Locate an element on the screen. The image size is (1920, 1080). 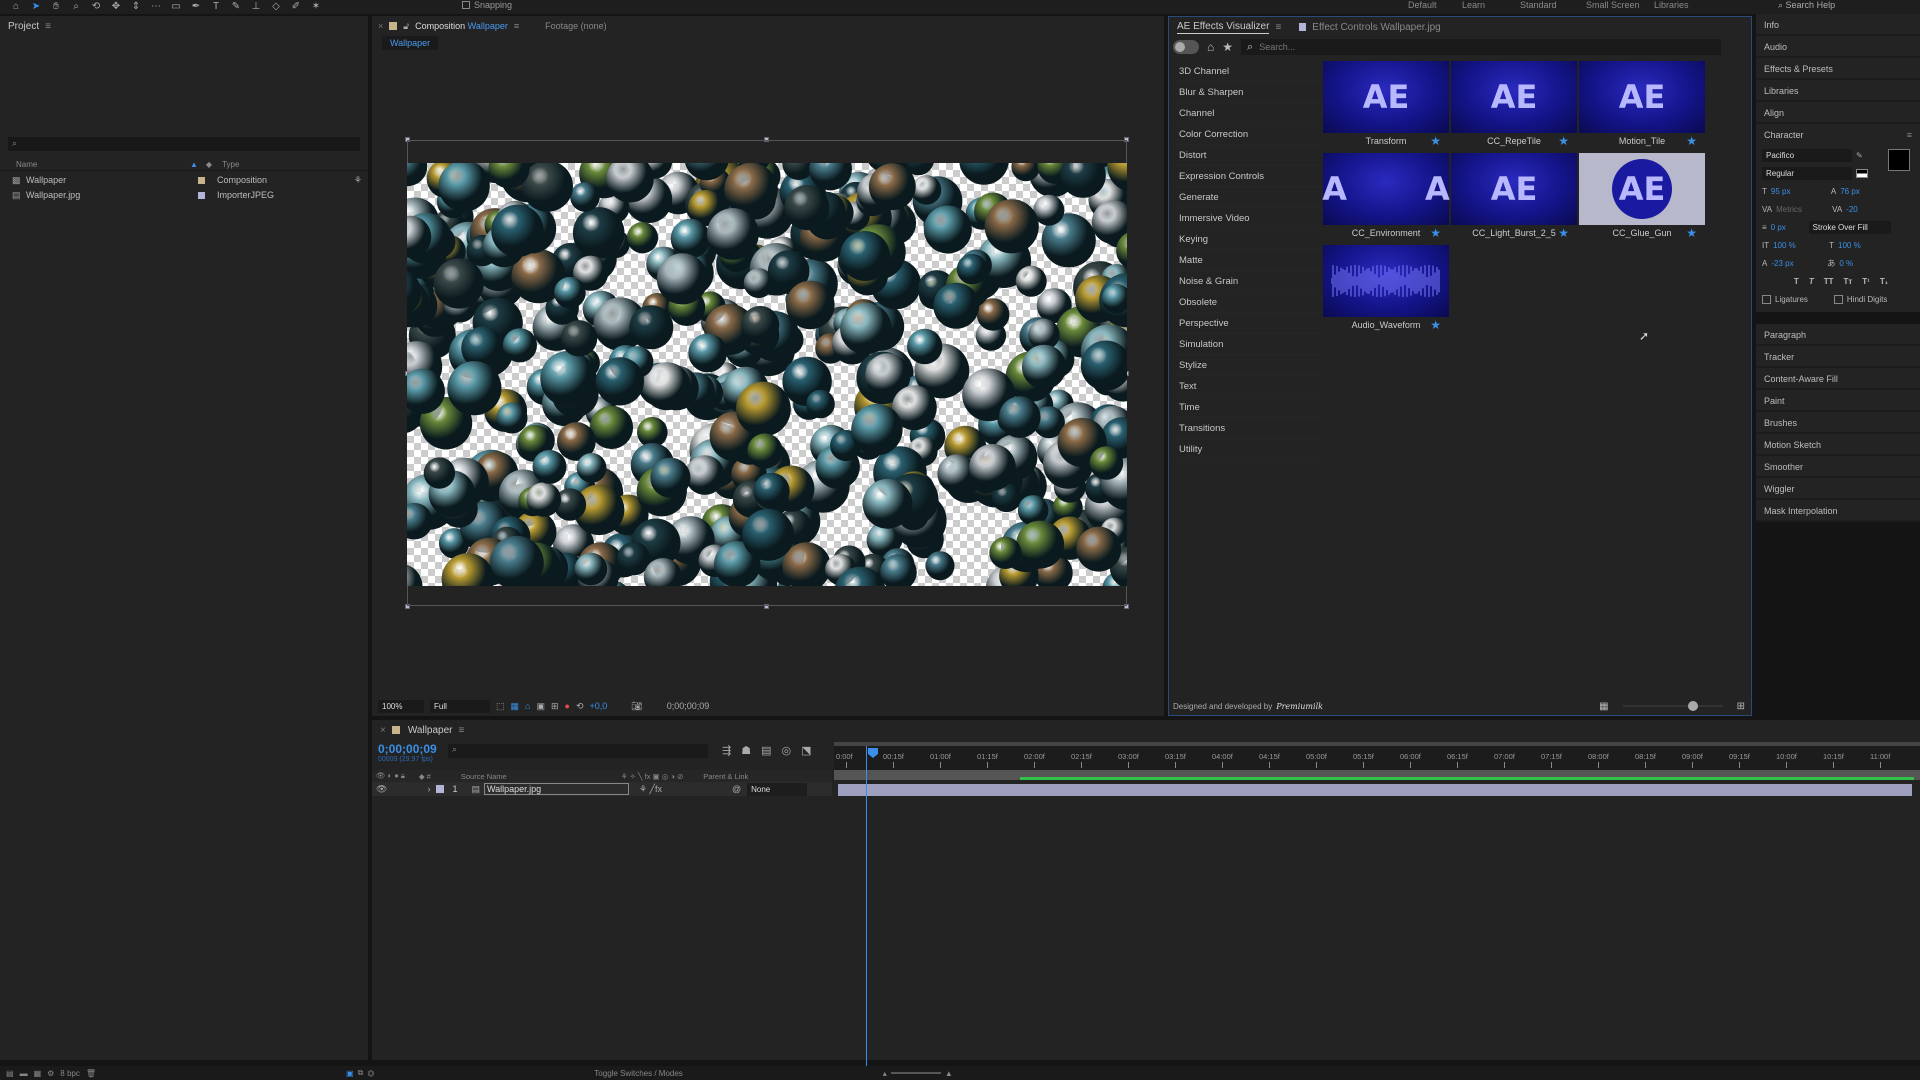
snapshot-icon: 📷︎ is located at coordinates (636, 706).